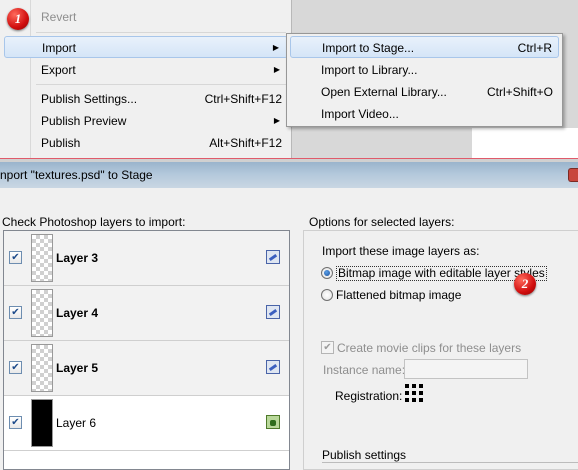 The height and width of the screenshot is (470, 578). I want to click on group-divider, so click(450, 462).